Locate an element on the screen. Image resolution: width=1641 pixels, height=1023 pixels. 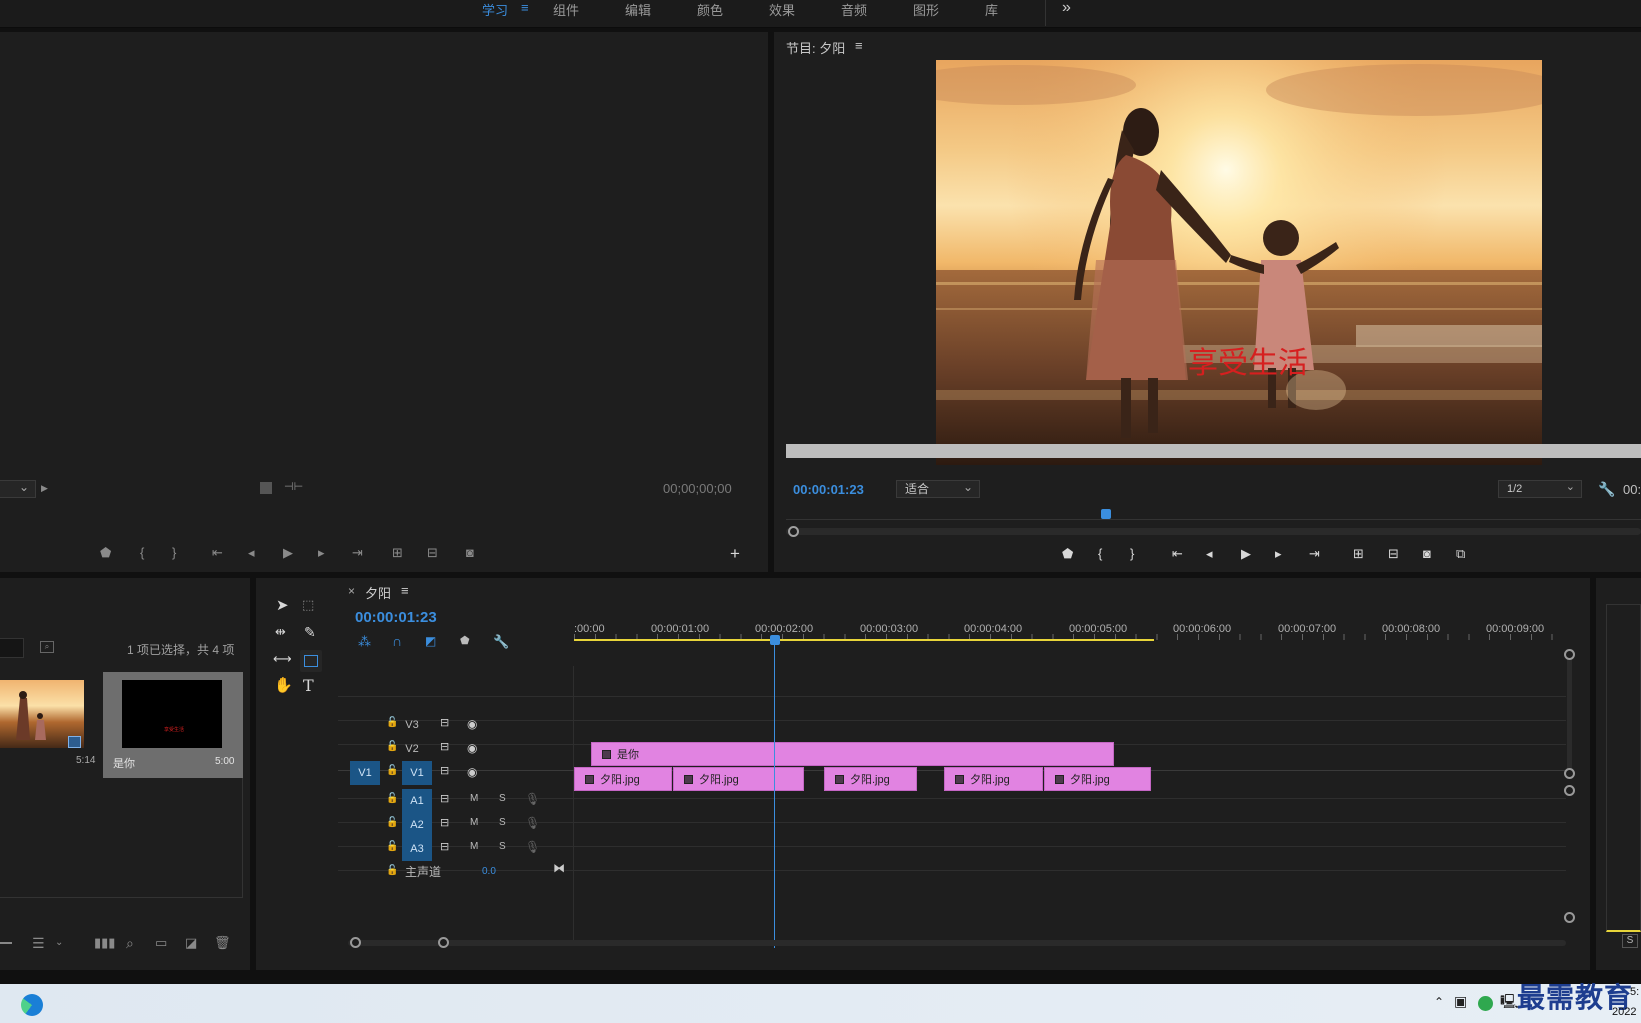
taskbar-clock: 5: is located at coordinates (1634, 992).